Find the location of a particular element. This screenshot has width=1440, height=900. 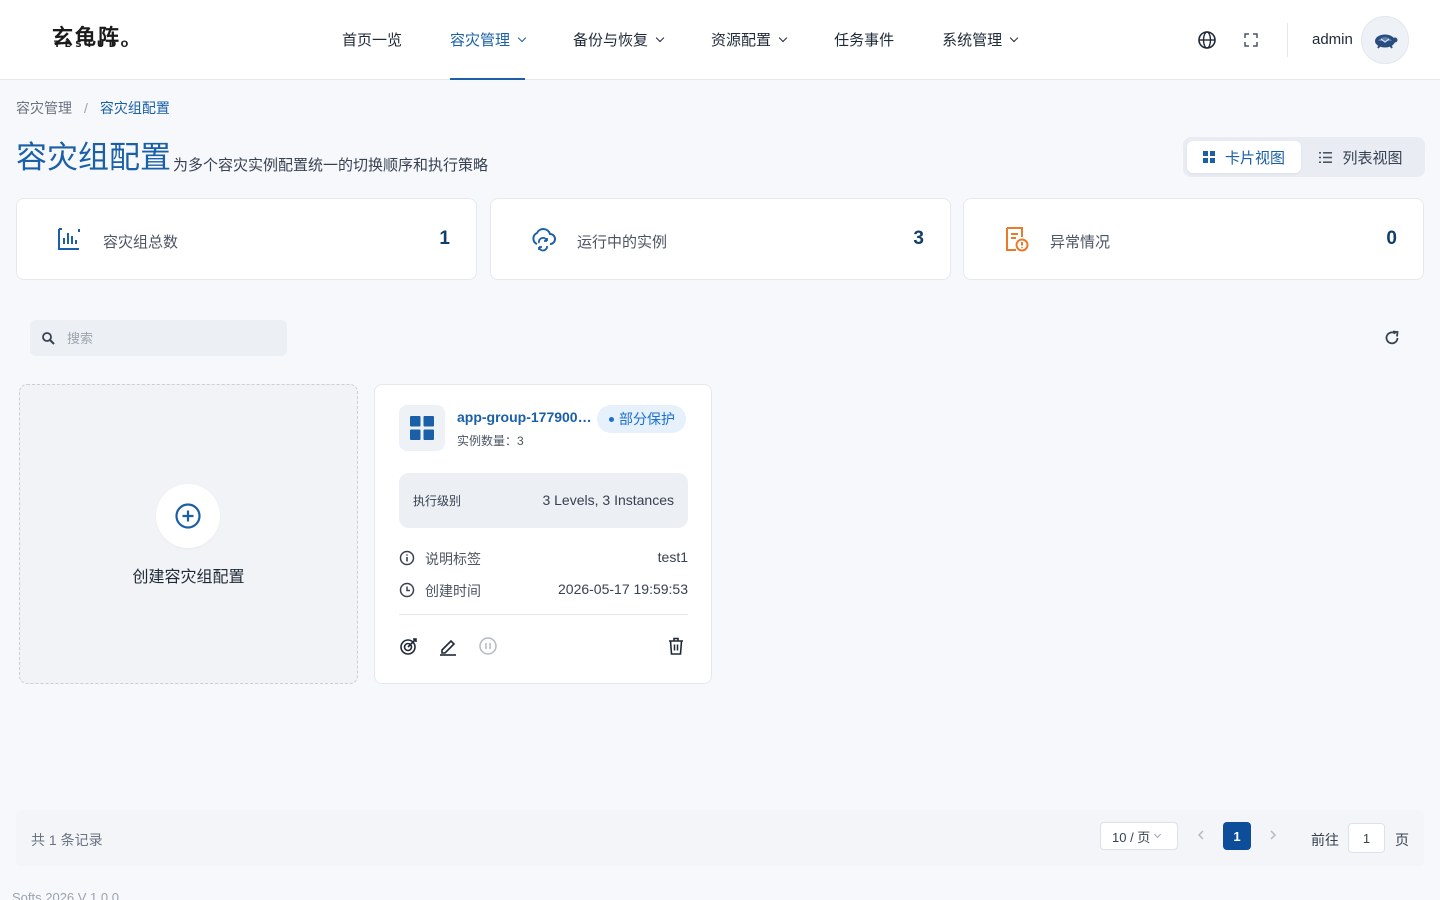

nav-resources: 资源配置 is located at coordinates (748, 39).